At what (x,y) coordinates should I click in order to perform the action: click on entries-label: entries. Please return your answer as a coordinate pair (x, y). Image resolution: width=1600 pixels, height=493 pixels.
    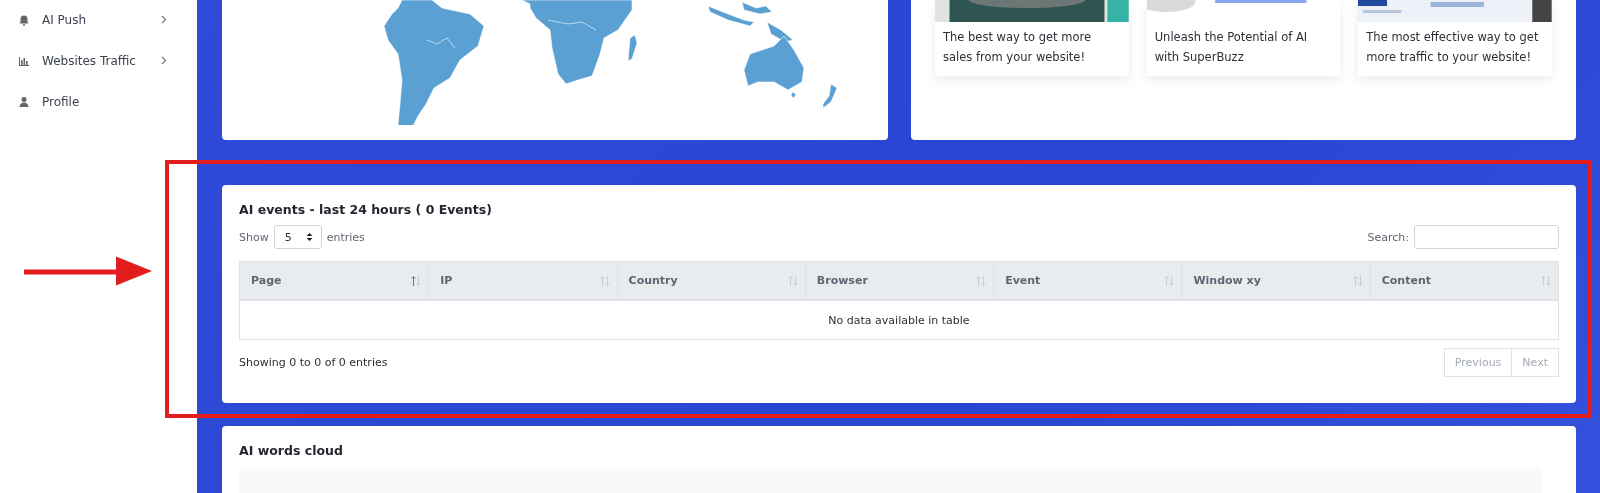
    Looking at the image, I should click on (345, 237).